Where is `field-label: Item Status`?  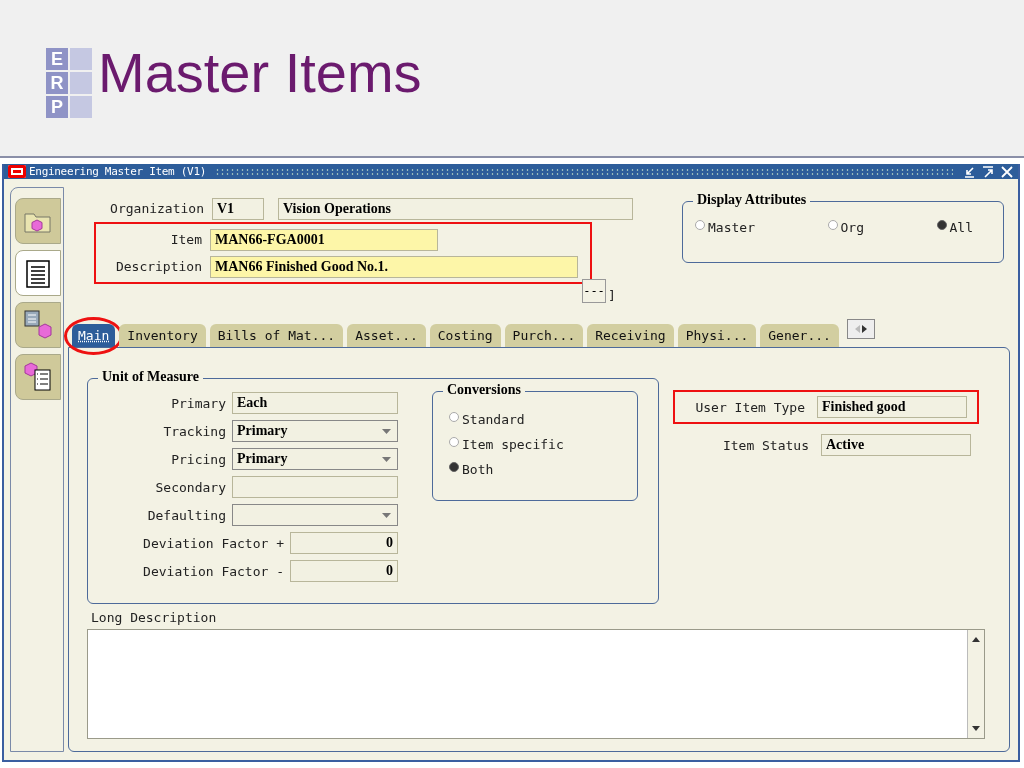 field-label: Item Status is located at coordinates (765, 445).